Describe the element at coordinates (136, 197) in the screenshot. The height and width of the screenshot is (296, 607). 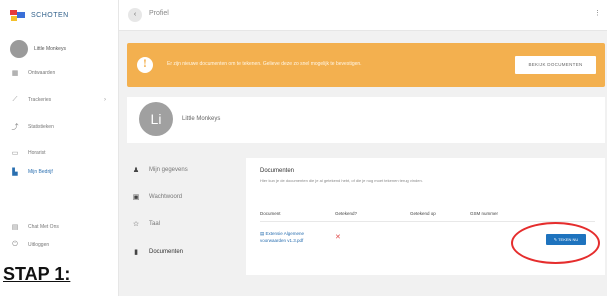
I see `lock-icon: ▣` at that location.